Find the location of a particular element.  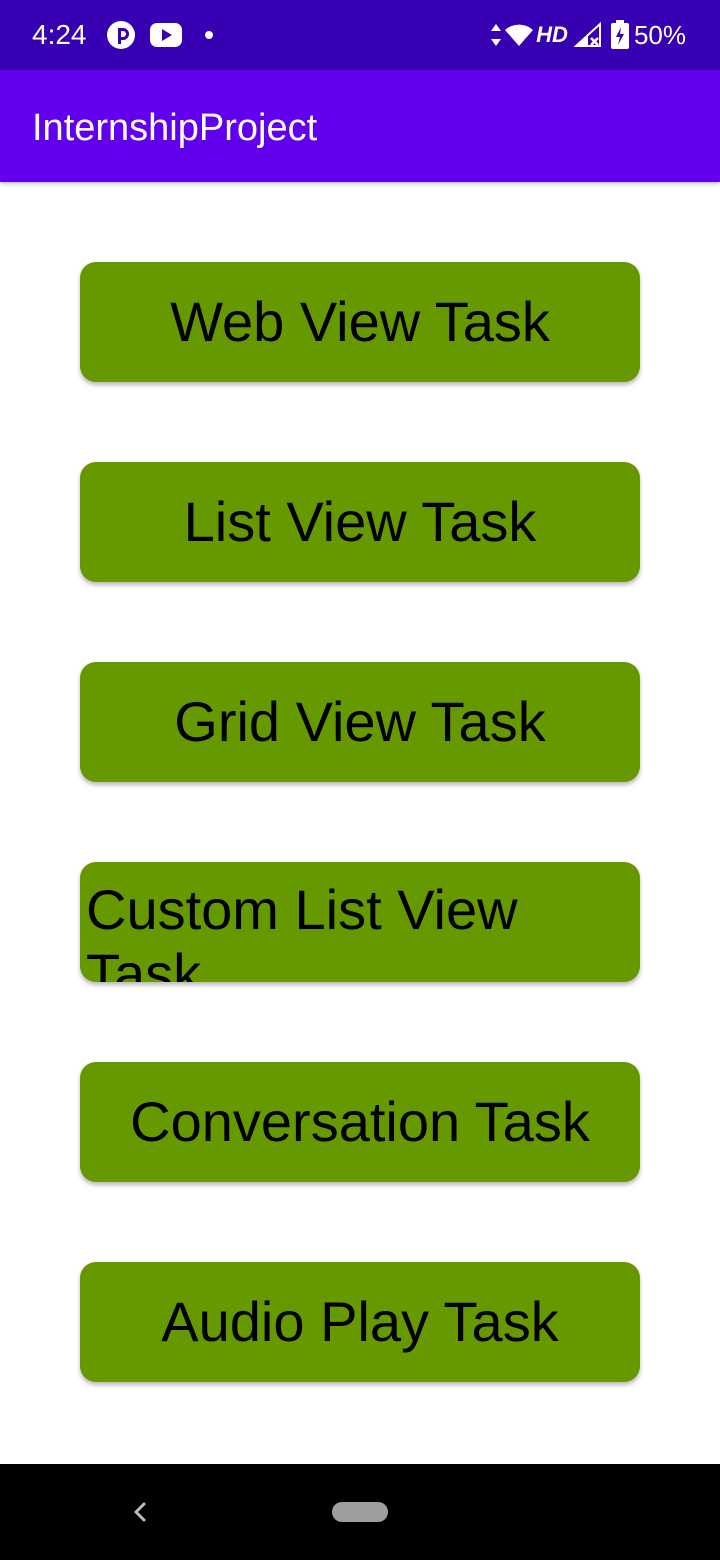

app-title: InternshipProject is located at coordinates (175, 128).